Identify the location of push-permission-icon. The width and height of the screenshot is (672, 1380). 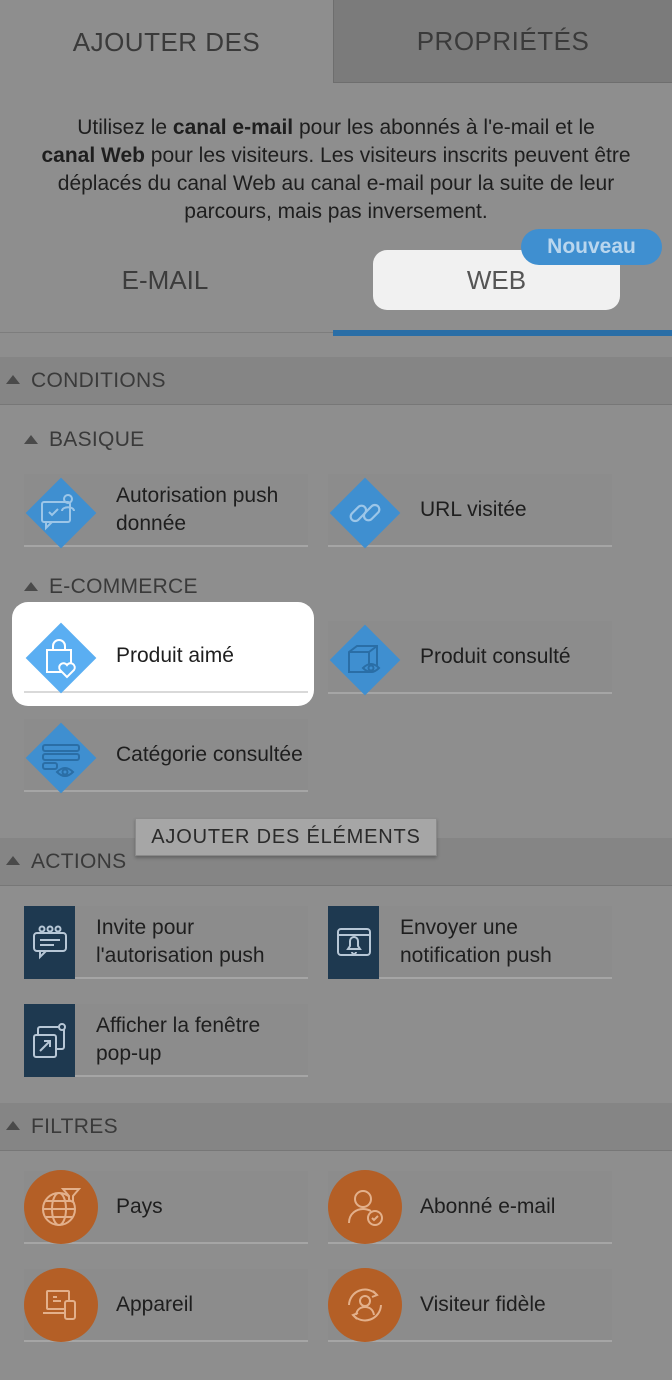
(61, 513).